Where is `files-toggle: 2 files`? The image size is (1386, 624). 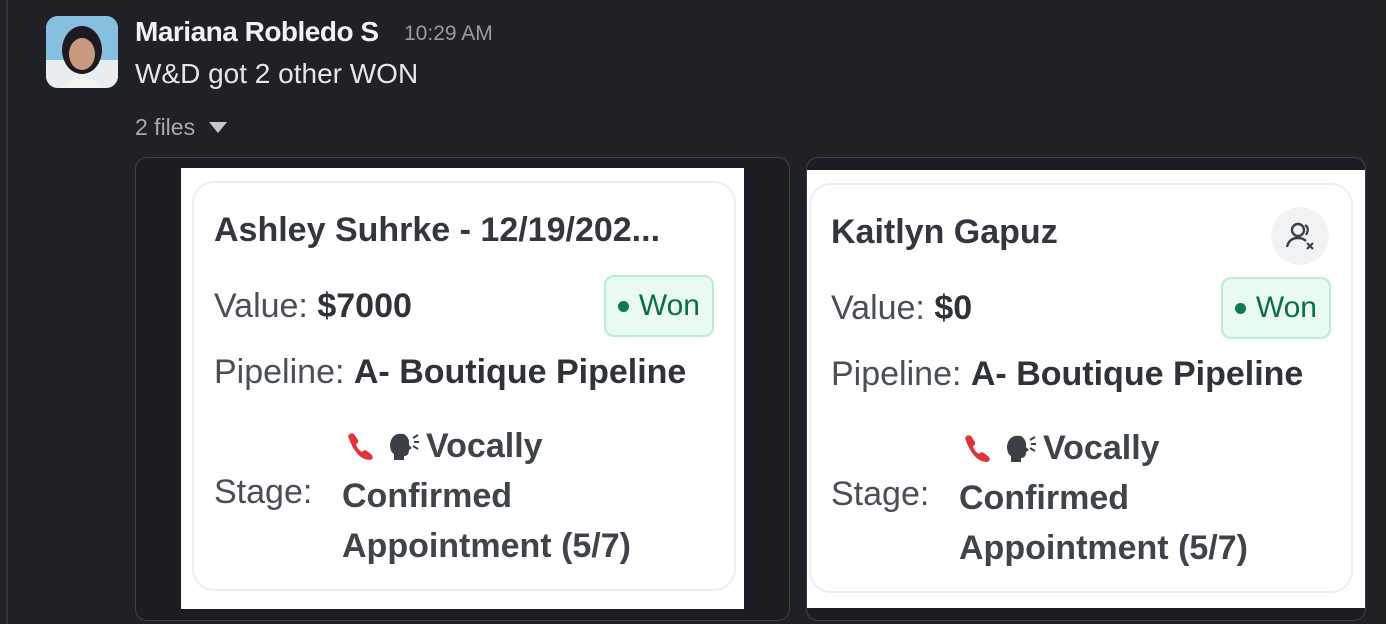 files-toggle: 2 files is located at coordinates (181, 127).